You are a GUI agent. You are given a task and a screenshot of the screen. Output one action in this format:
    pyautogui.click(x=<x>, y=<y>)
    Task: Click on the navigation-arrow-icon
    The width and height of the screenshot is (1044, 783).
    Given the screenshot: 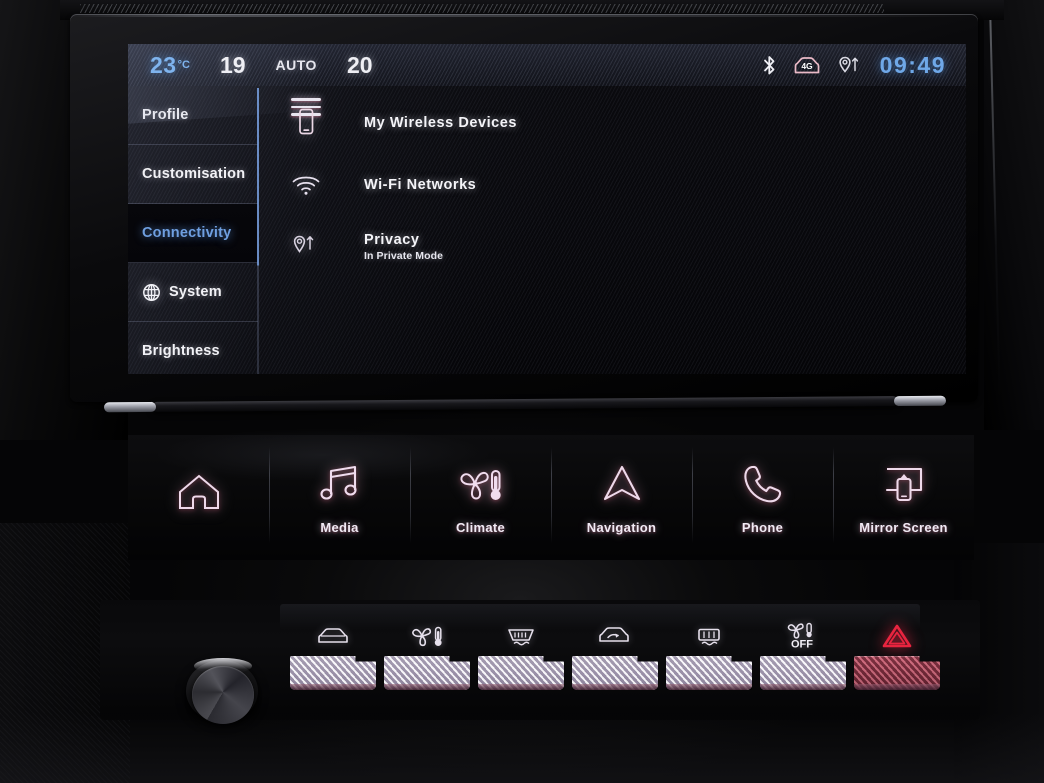 What is the action you would take?
    pyautogui.click(x=622, y=483)
    